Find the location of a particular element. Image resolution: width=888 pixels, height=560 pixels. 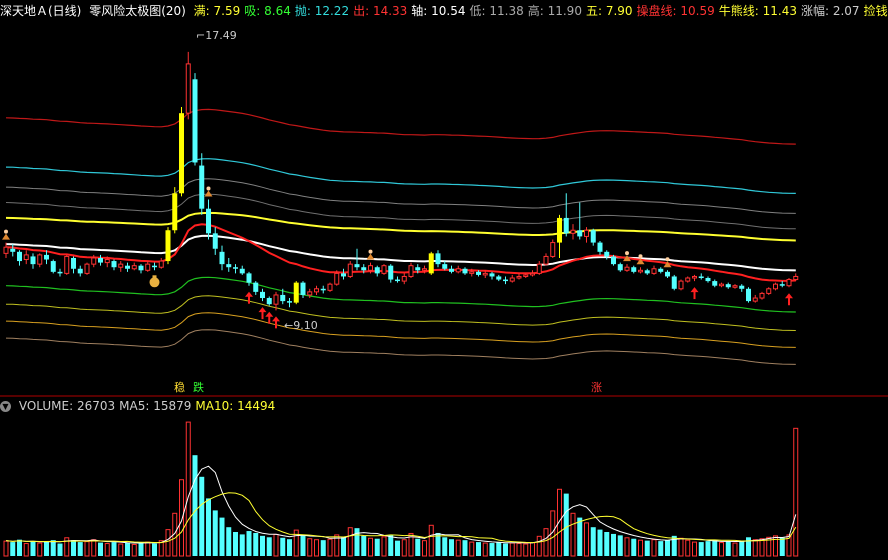

volume-dropdown-icon: ▼ is located at coordinates (5, 406).